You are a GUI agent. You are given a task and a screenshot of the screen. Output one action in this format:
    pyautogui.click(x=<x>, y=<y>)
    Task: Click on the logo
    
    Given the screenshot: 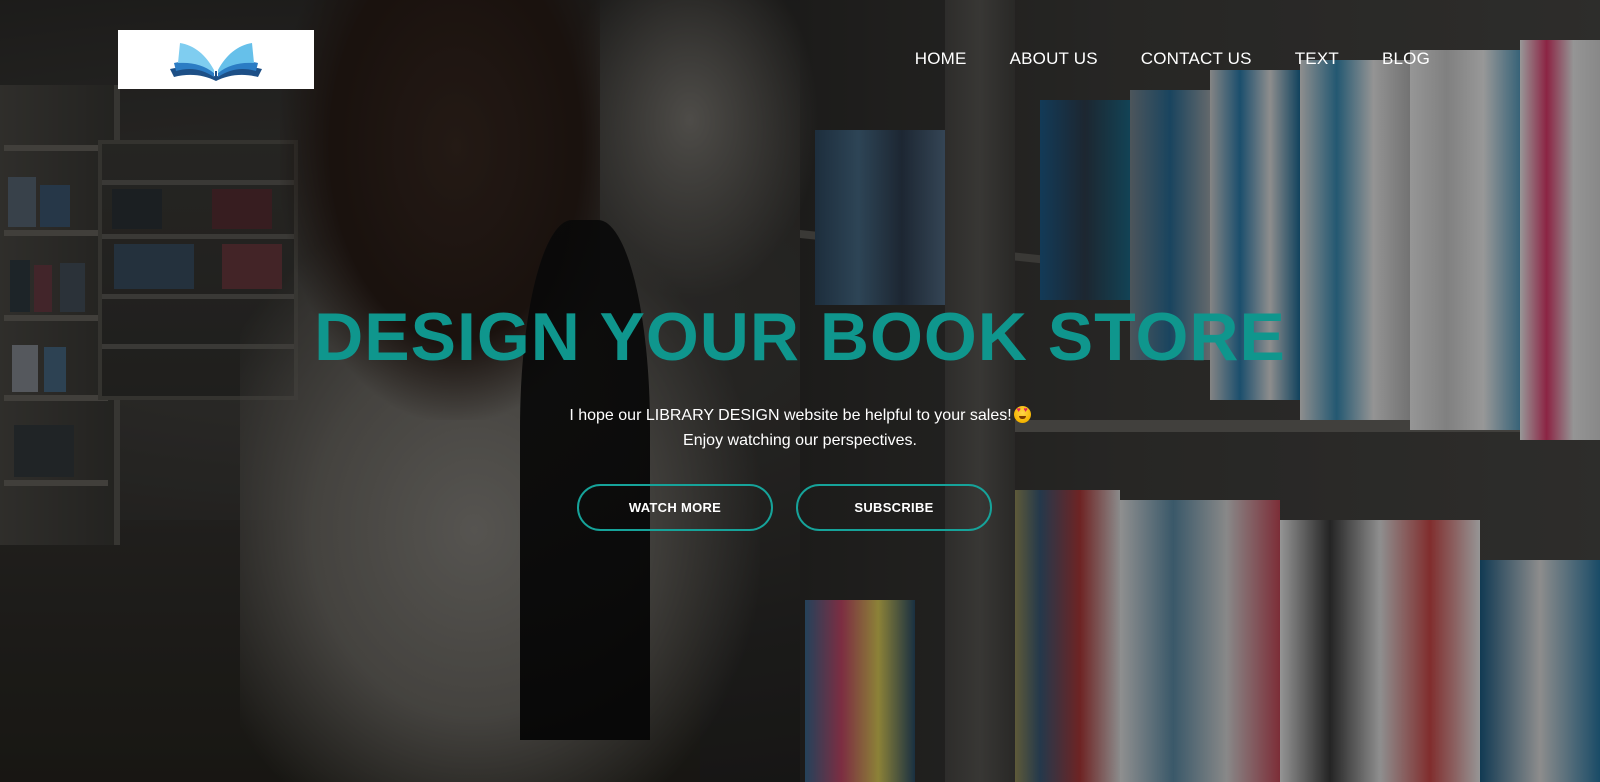 What is the action you would take?
    pyautogui.click(x=216, y=59)
    